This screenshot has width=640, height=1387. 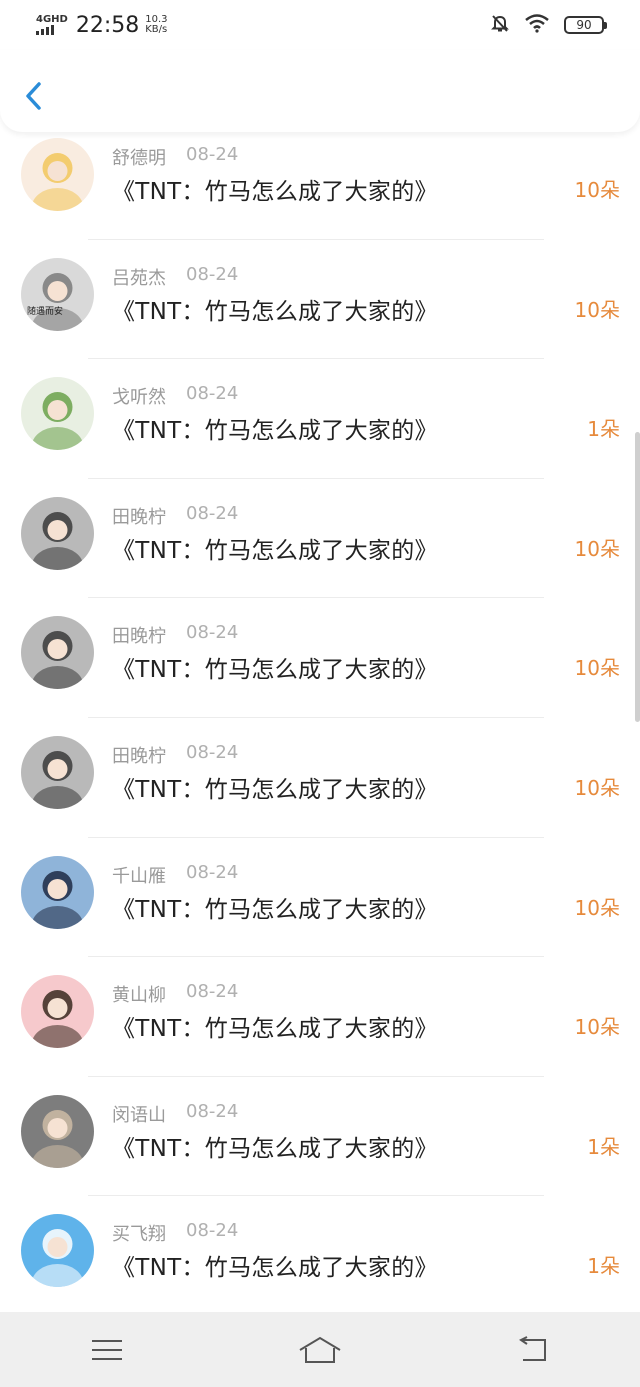 I want to click on network-type: 4GHD, so click(x=52, y=19).